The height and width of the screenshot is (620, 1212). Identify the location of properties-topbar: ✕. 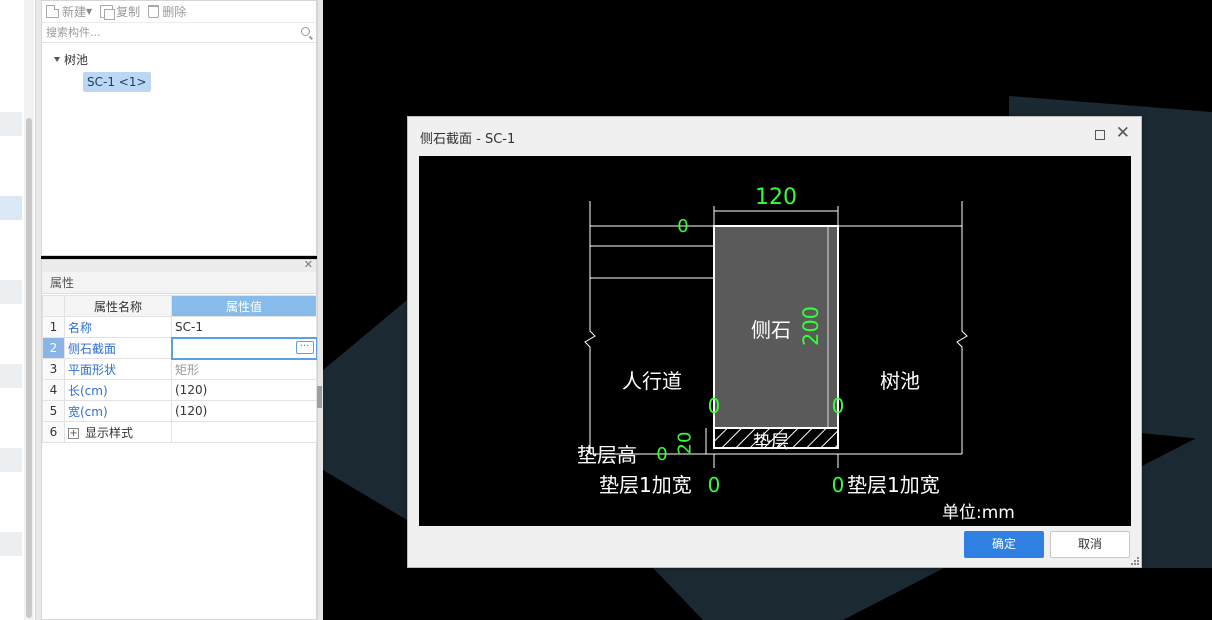
(179, 265).